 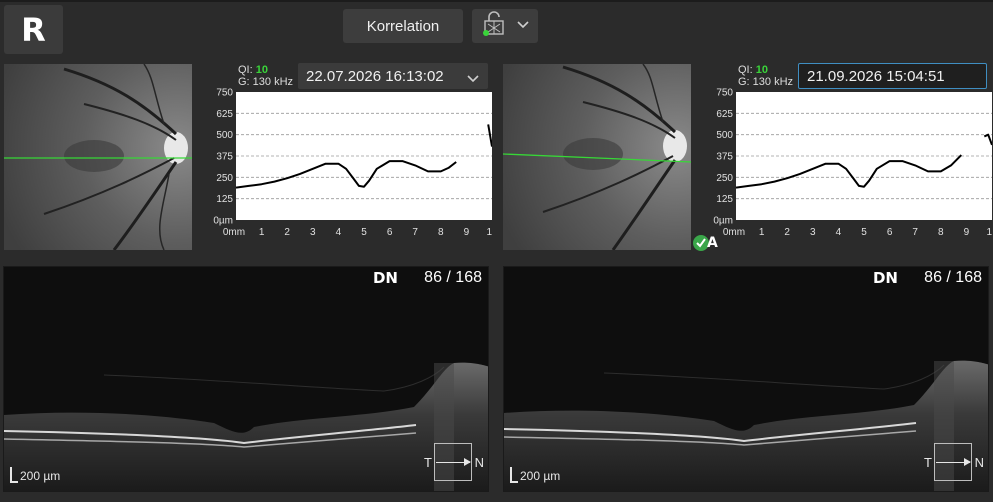 I want to click on eye-indicator: R, so click(x=33, y=29).